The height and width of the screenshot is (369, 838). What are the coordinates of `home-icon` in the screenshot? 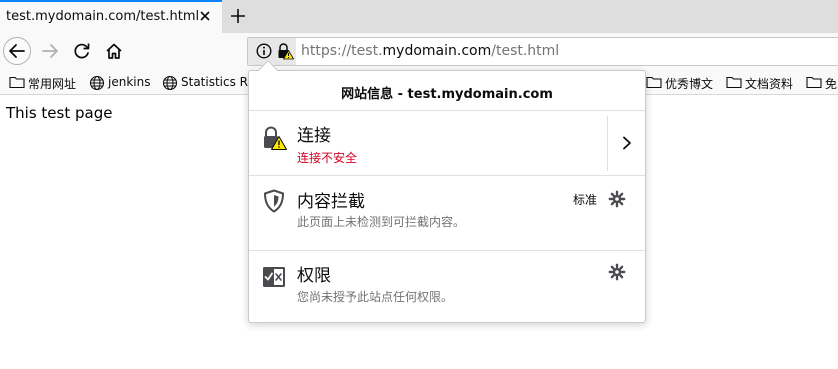 It's located at (114, 51).